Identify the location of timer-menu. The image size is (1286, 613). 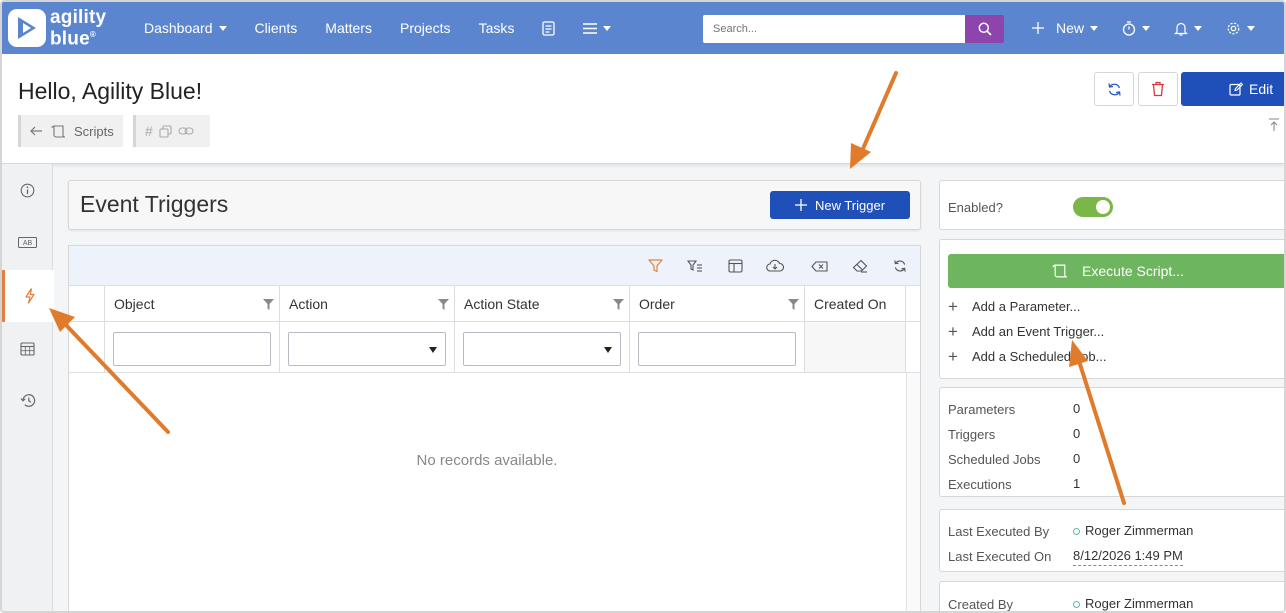
(1136, 28).